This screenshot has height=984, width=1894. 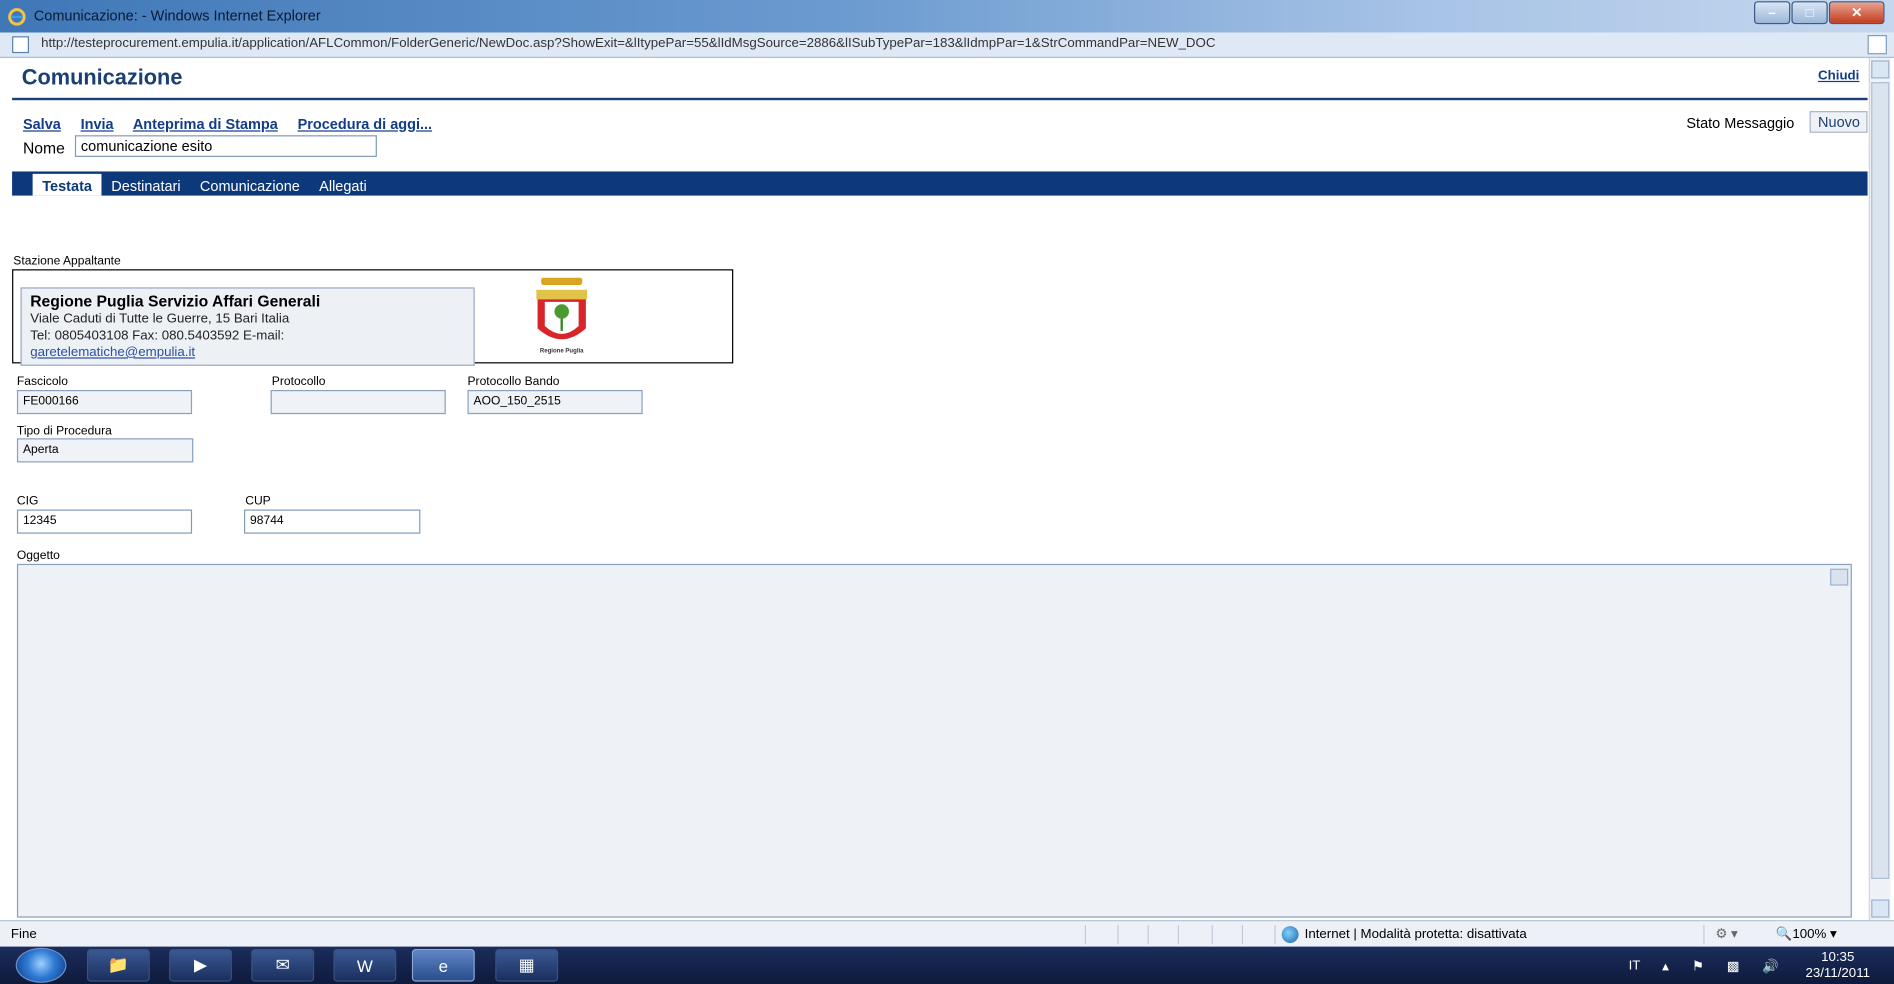 I want to click on page-scrollbar, so click(x=1879, y=489).